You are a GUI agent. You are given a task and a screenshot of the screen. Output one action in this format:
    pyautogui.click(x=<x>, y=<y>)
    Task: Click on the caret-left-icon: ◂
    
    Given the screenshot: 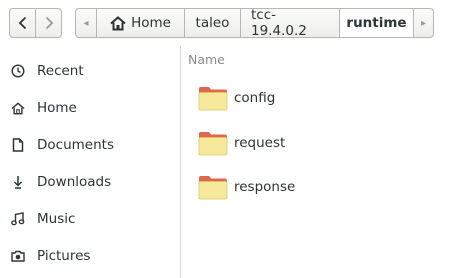 What is the action you would take?
    pyautogui.click(x=86, y=23)
    